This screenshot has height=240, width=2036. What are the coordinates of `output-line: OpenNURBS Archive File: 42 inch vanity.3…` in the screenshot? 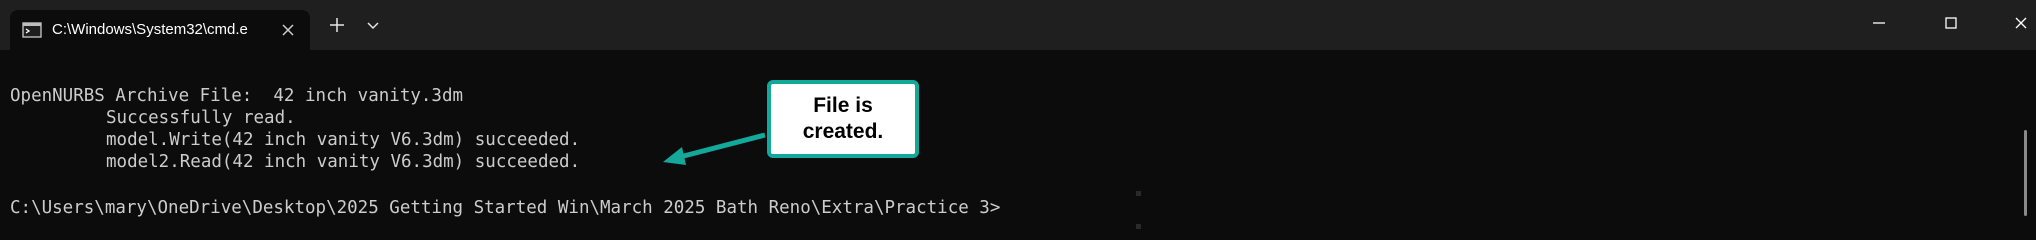 It's located at (237, 96).